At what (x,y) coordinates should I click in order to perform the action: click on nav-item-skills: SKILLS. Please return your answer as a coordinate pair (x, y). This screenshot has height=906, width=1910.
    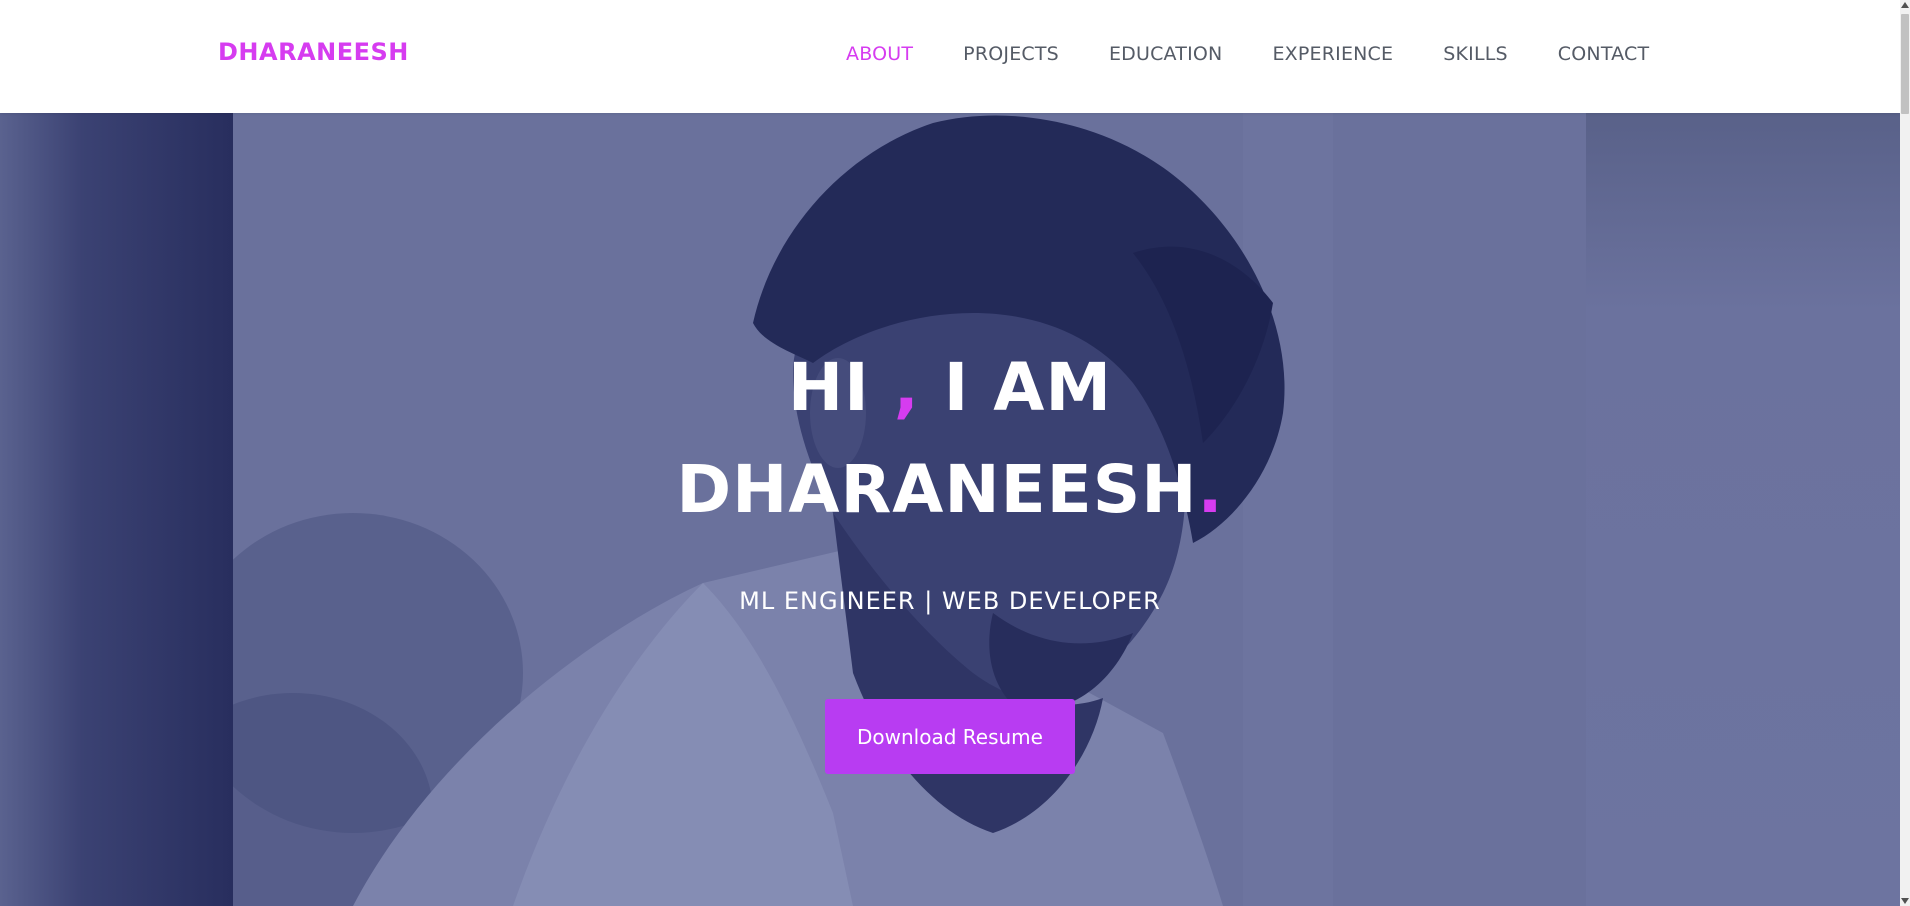
    Looking at the image, I should click on (1475, 54).